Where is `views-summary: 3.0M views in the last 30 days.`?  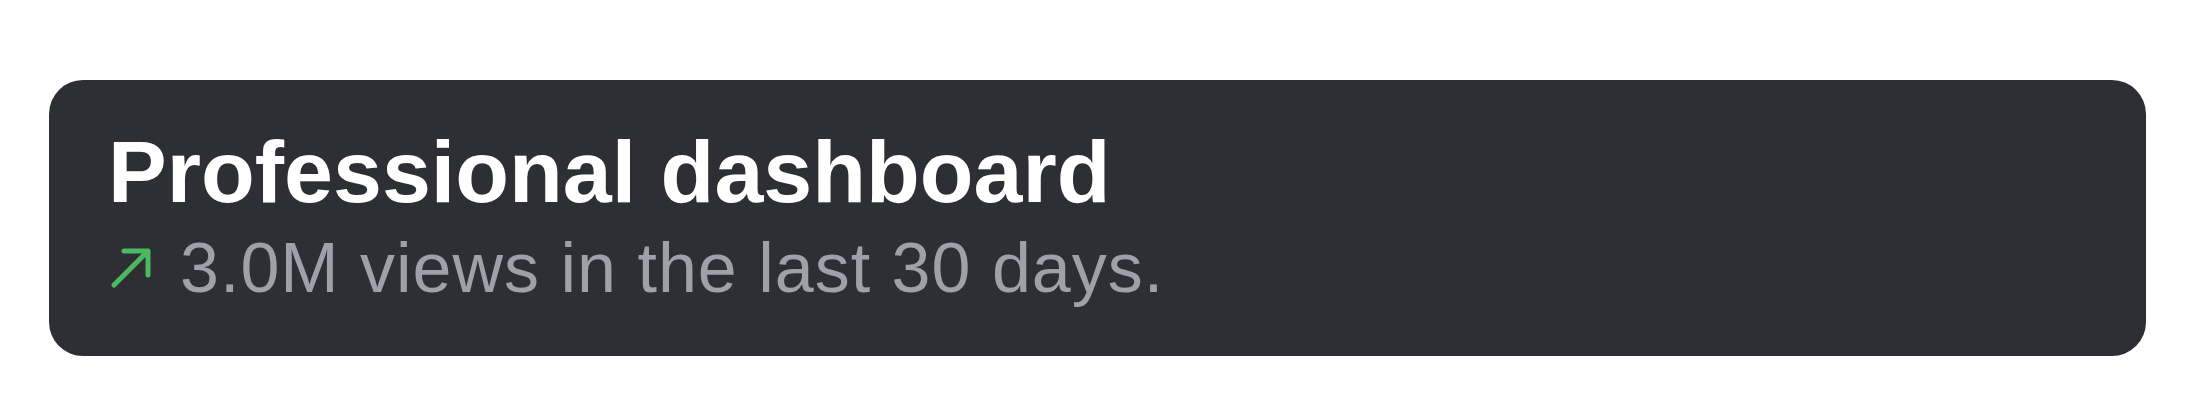
views-summary: 3.0M views in the last 30 days. is located at coordinates (672, 268).